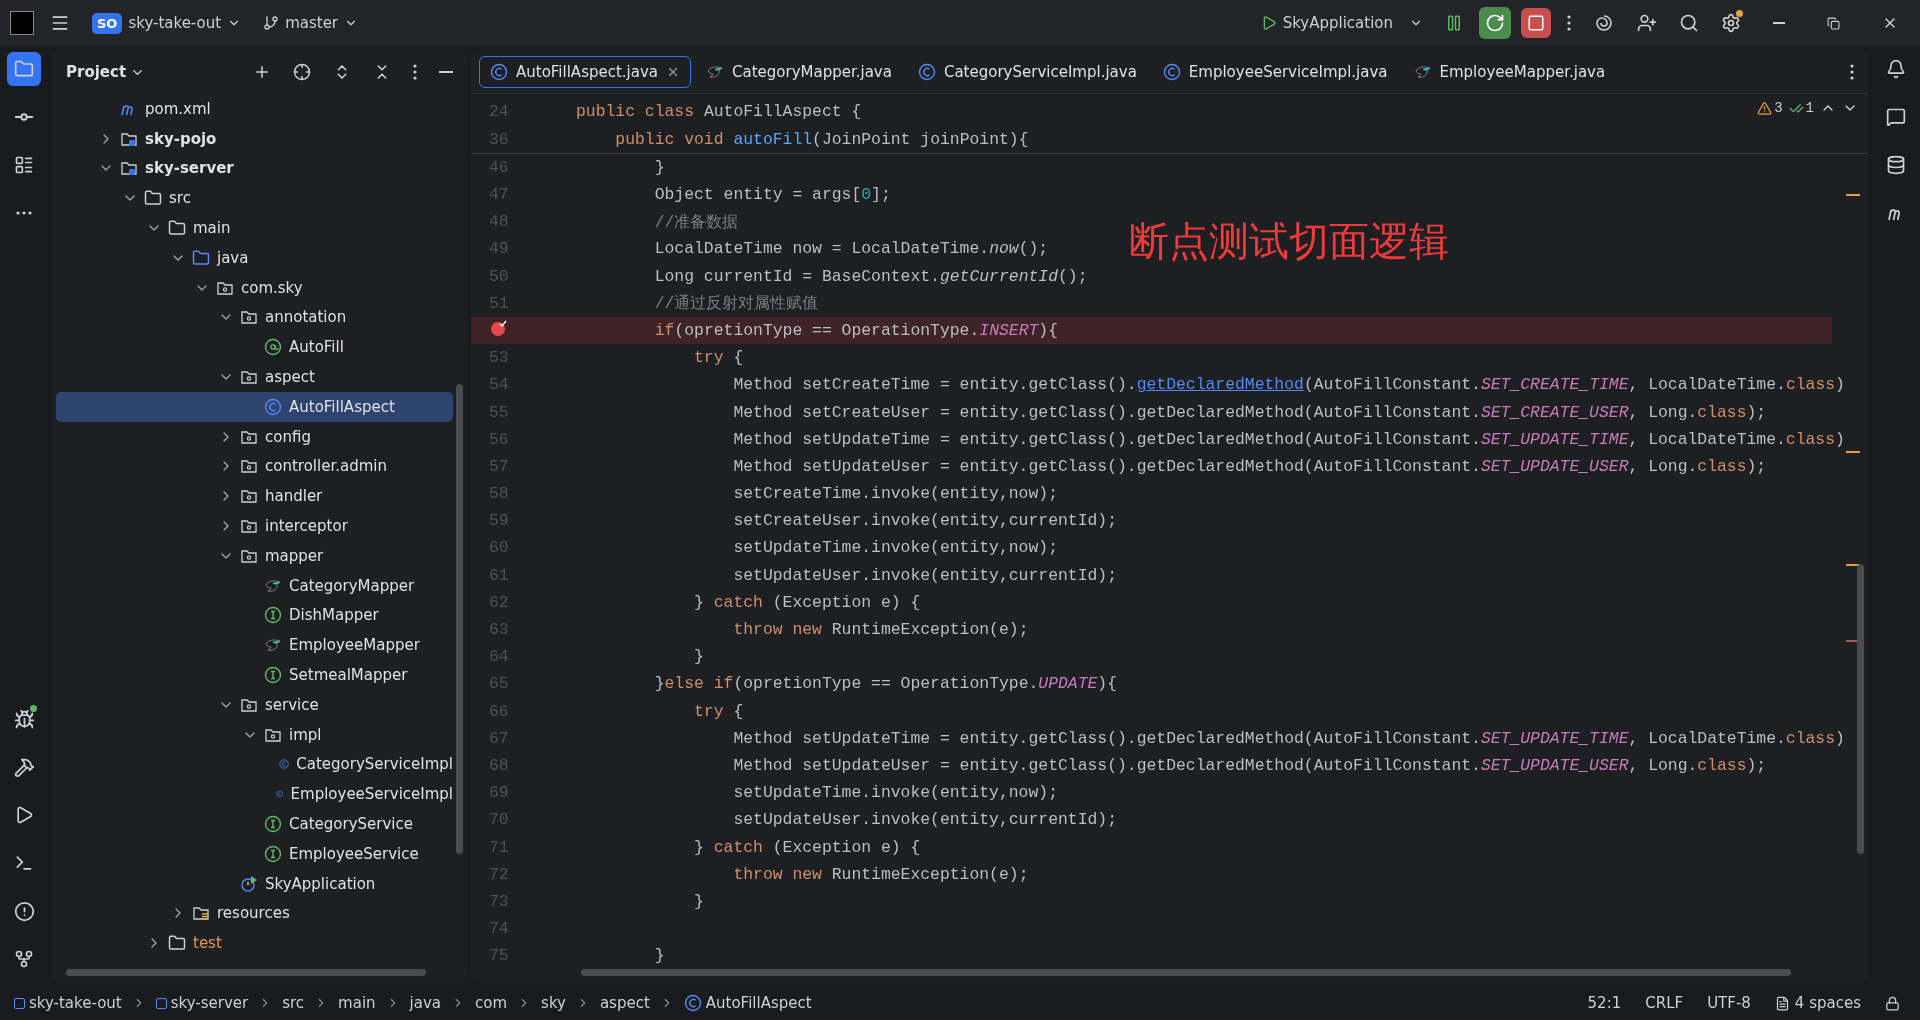  I want to click on editor-tab: EmployeeMapper.java, so click(1509, 71).